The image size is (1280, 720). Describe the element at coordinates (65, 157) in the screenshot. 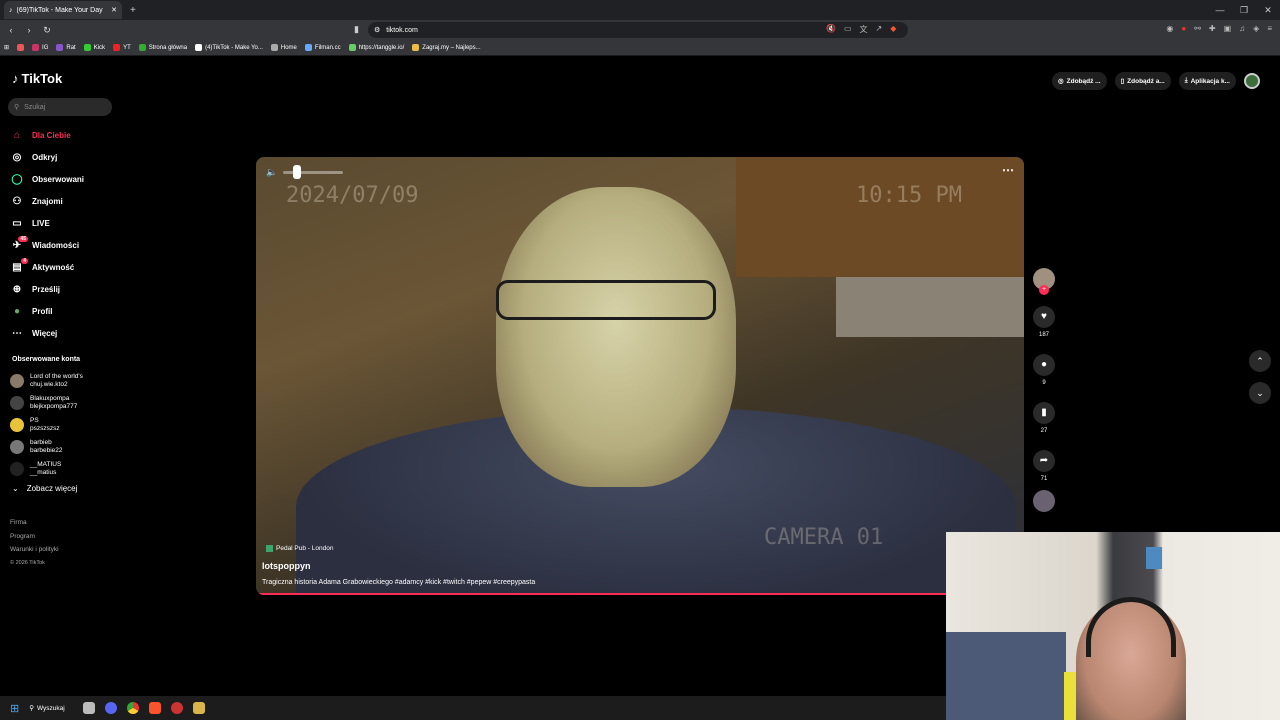

I see `nav-explore: ◎ Odkryj` at that location.